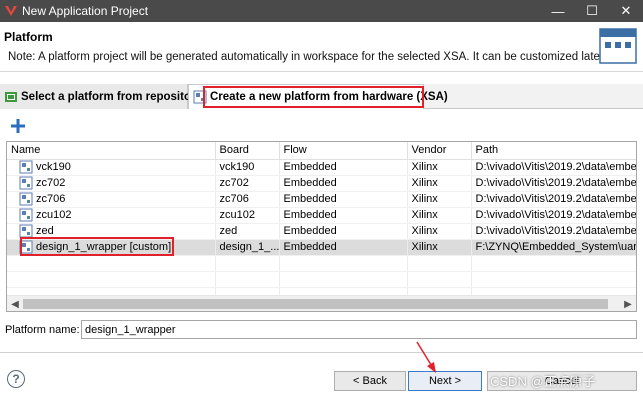 This screenshot has height=398, width=643. What do you see at coordinates (111, 215) in the screenshot?
I see `cell-name: zcu102` at bounding box center [111, 215].